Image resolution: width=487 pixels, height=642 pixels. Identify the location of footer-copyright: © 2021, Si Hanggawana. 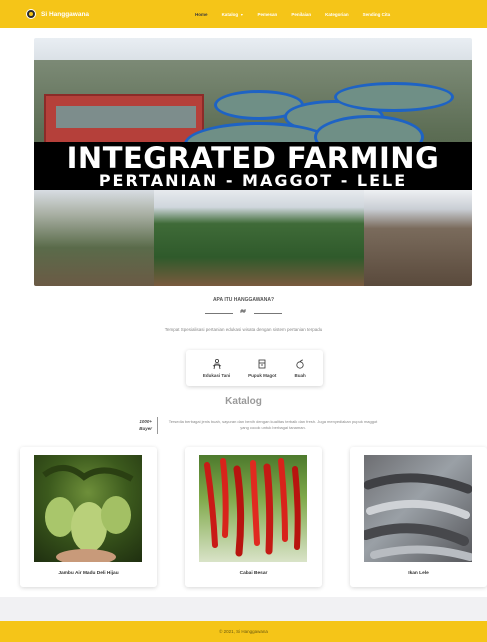
(243, 631).